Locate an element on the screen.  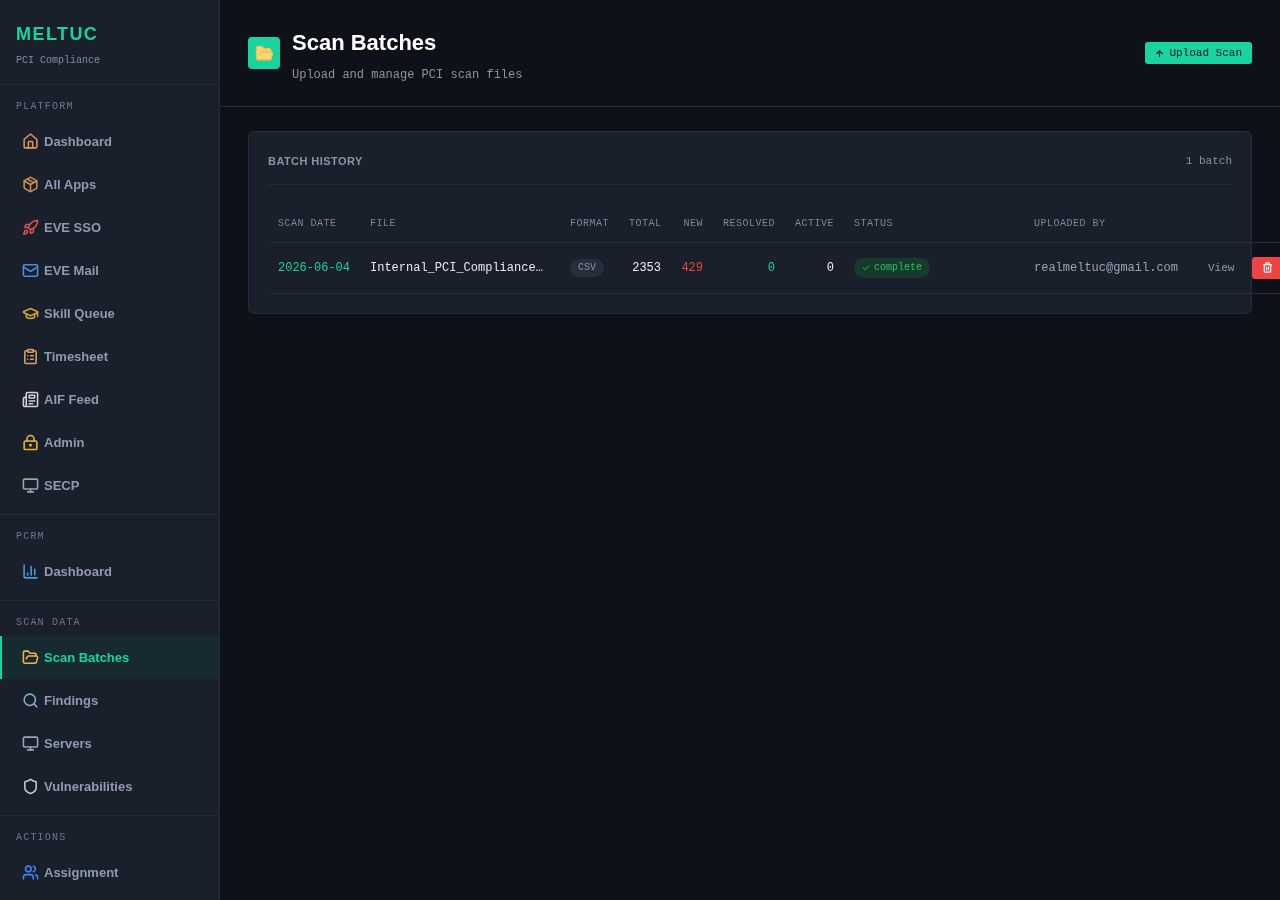
envelope-icon is located at coordinates (30, 270).